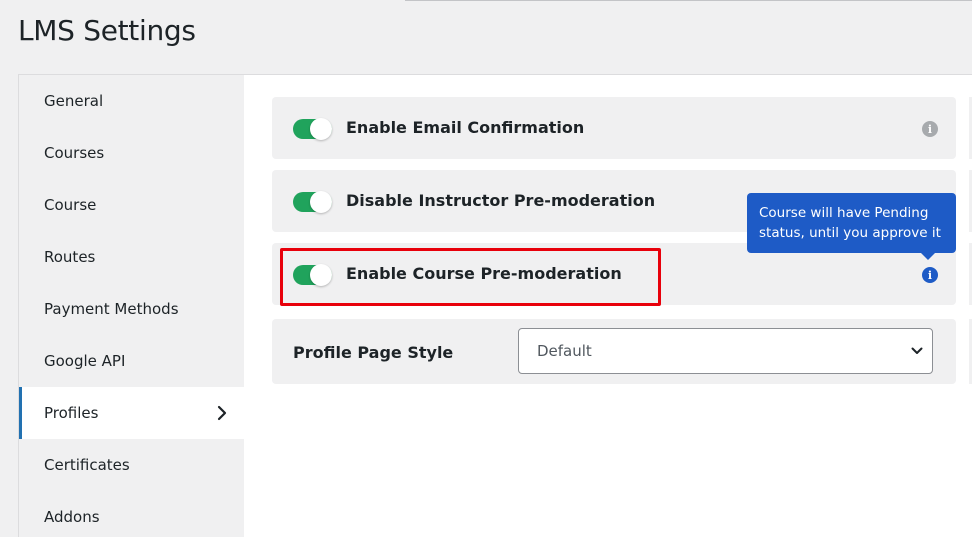  I want to click on sidebar-item-label: Addons, so click(72, 517).